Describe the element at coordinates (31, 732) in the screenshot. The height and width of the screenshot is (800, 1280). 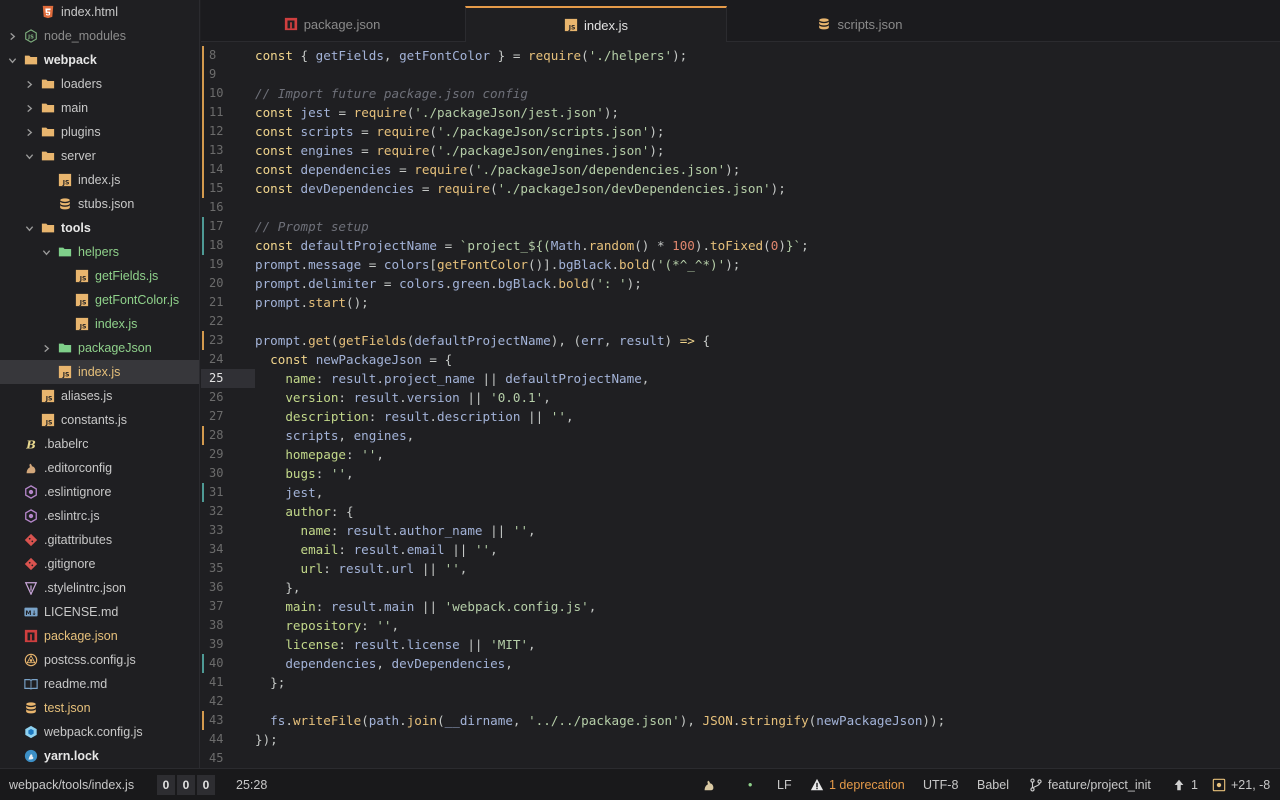
I see `webpack-icon` at that location.